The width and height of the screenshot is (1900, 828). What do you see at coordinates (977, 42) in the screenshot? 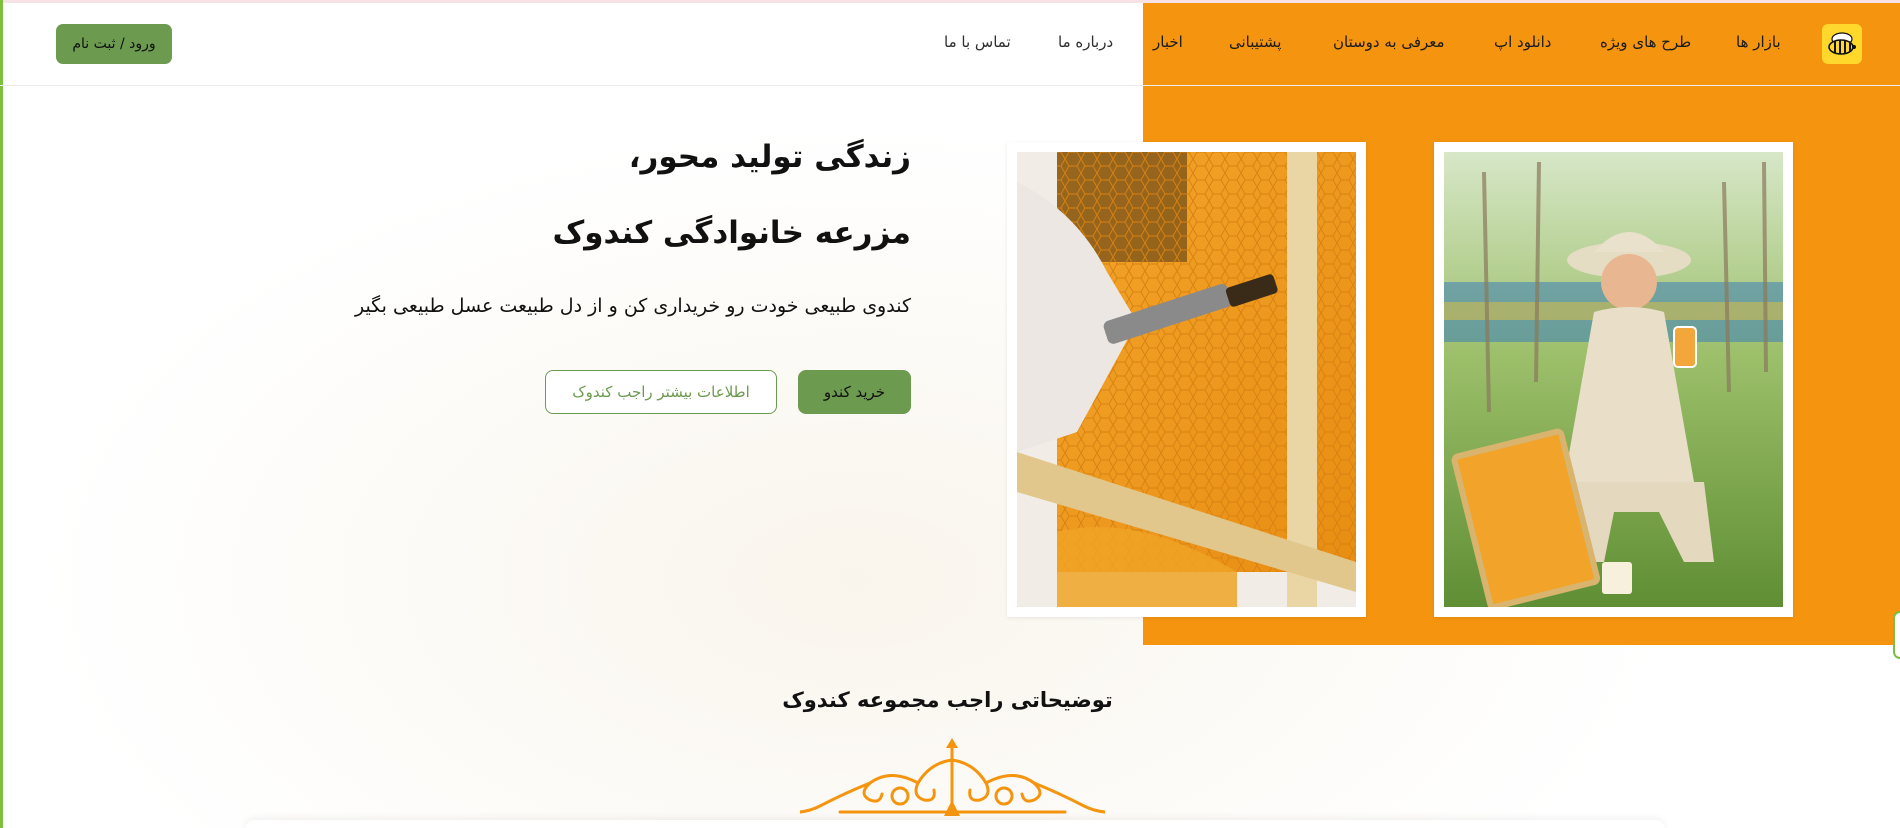
I see `nav-contact-us: تماس با ما` at bounding box center [977, 42].